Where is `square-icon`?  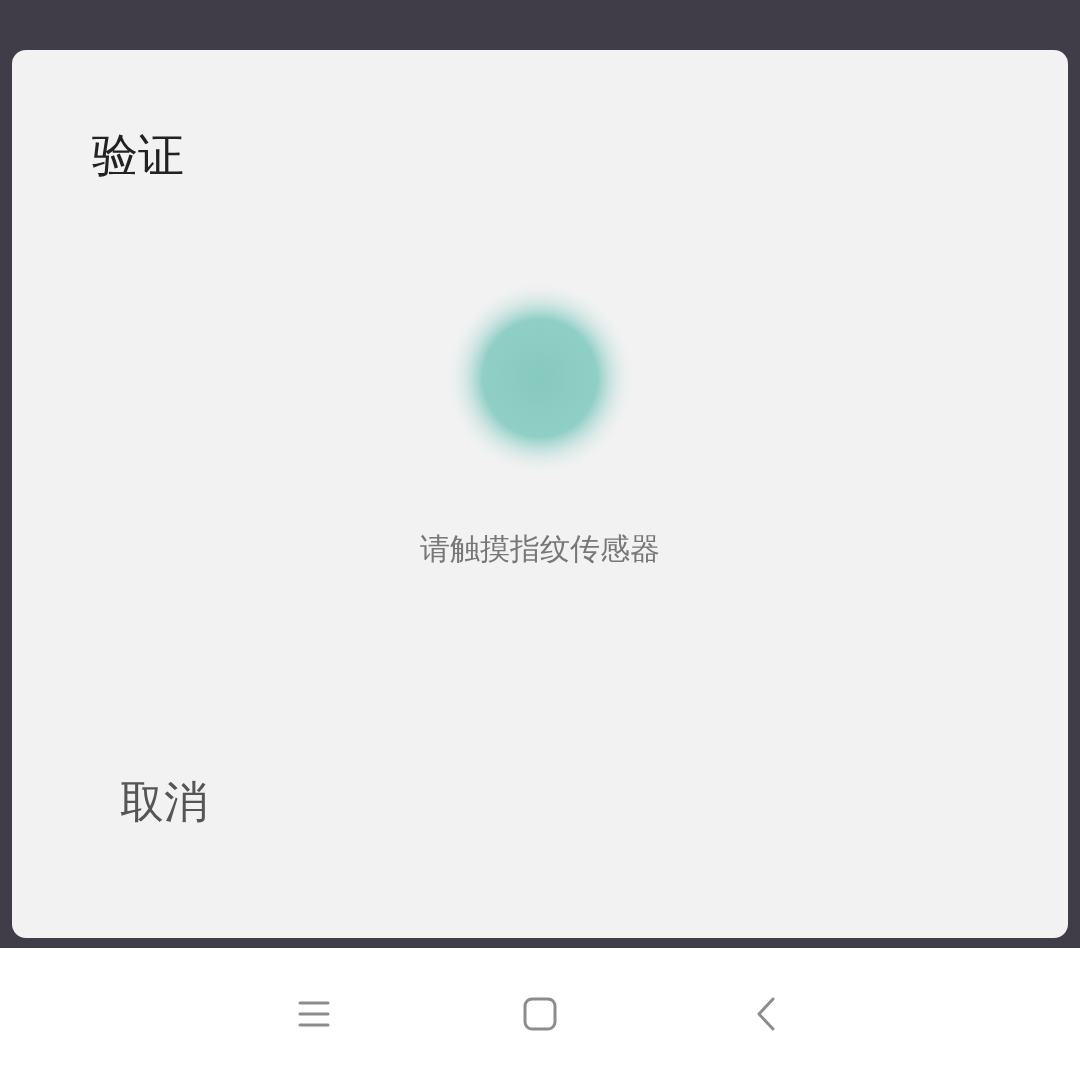
square-icon is located at coordinates (540, 1014).